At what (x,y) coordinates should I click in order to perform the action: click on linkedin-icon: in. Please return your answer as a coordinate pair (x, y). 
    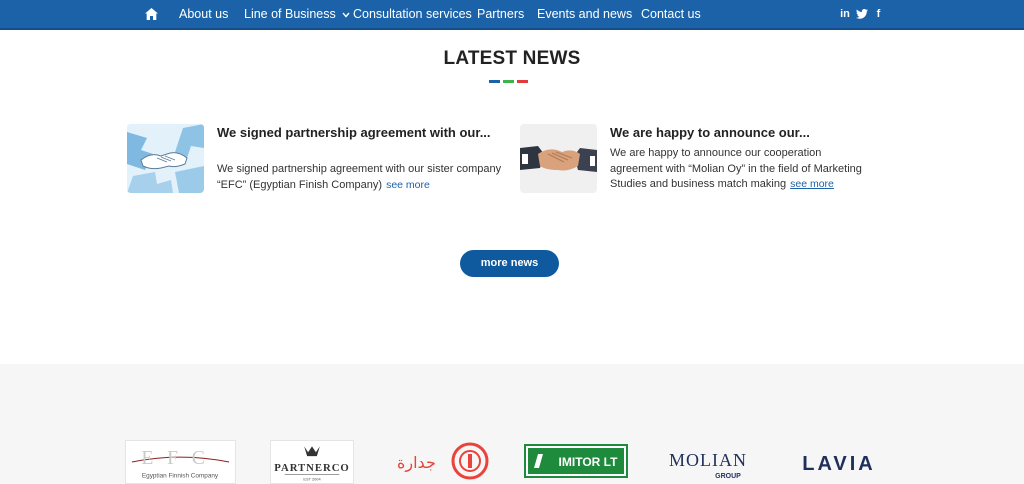
    Looking at the image, I should click on (845, 14).